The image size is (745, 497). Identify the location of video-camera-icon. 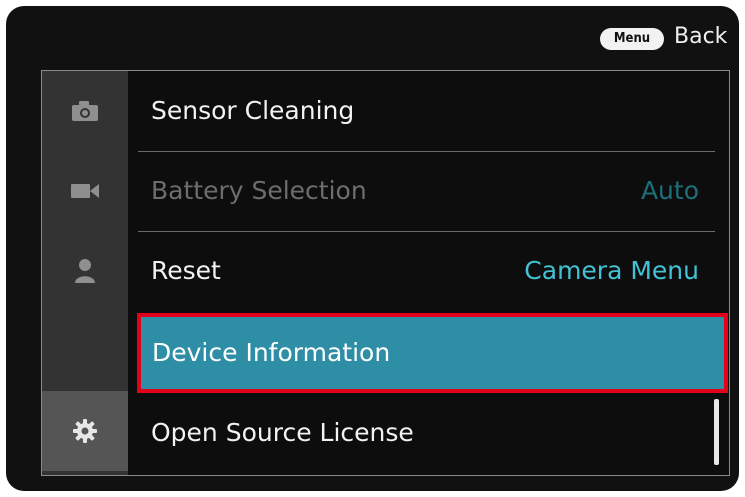
(85, 191).